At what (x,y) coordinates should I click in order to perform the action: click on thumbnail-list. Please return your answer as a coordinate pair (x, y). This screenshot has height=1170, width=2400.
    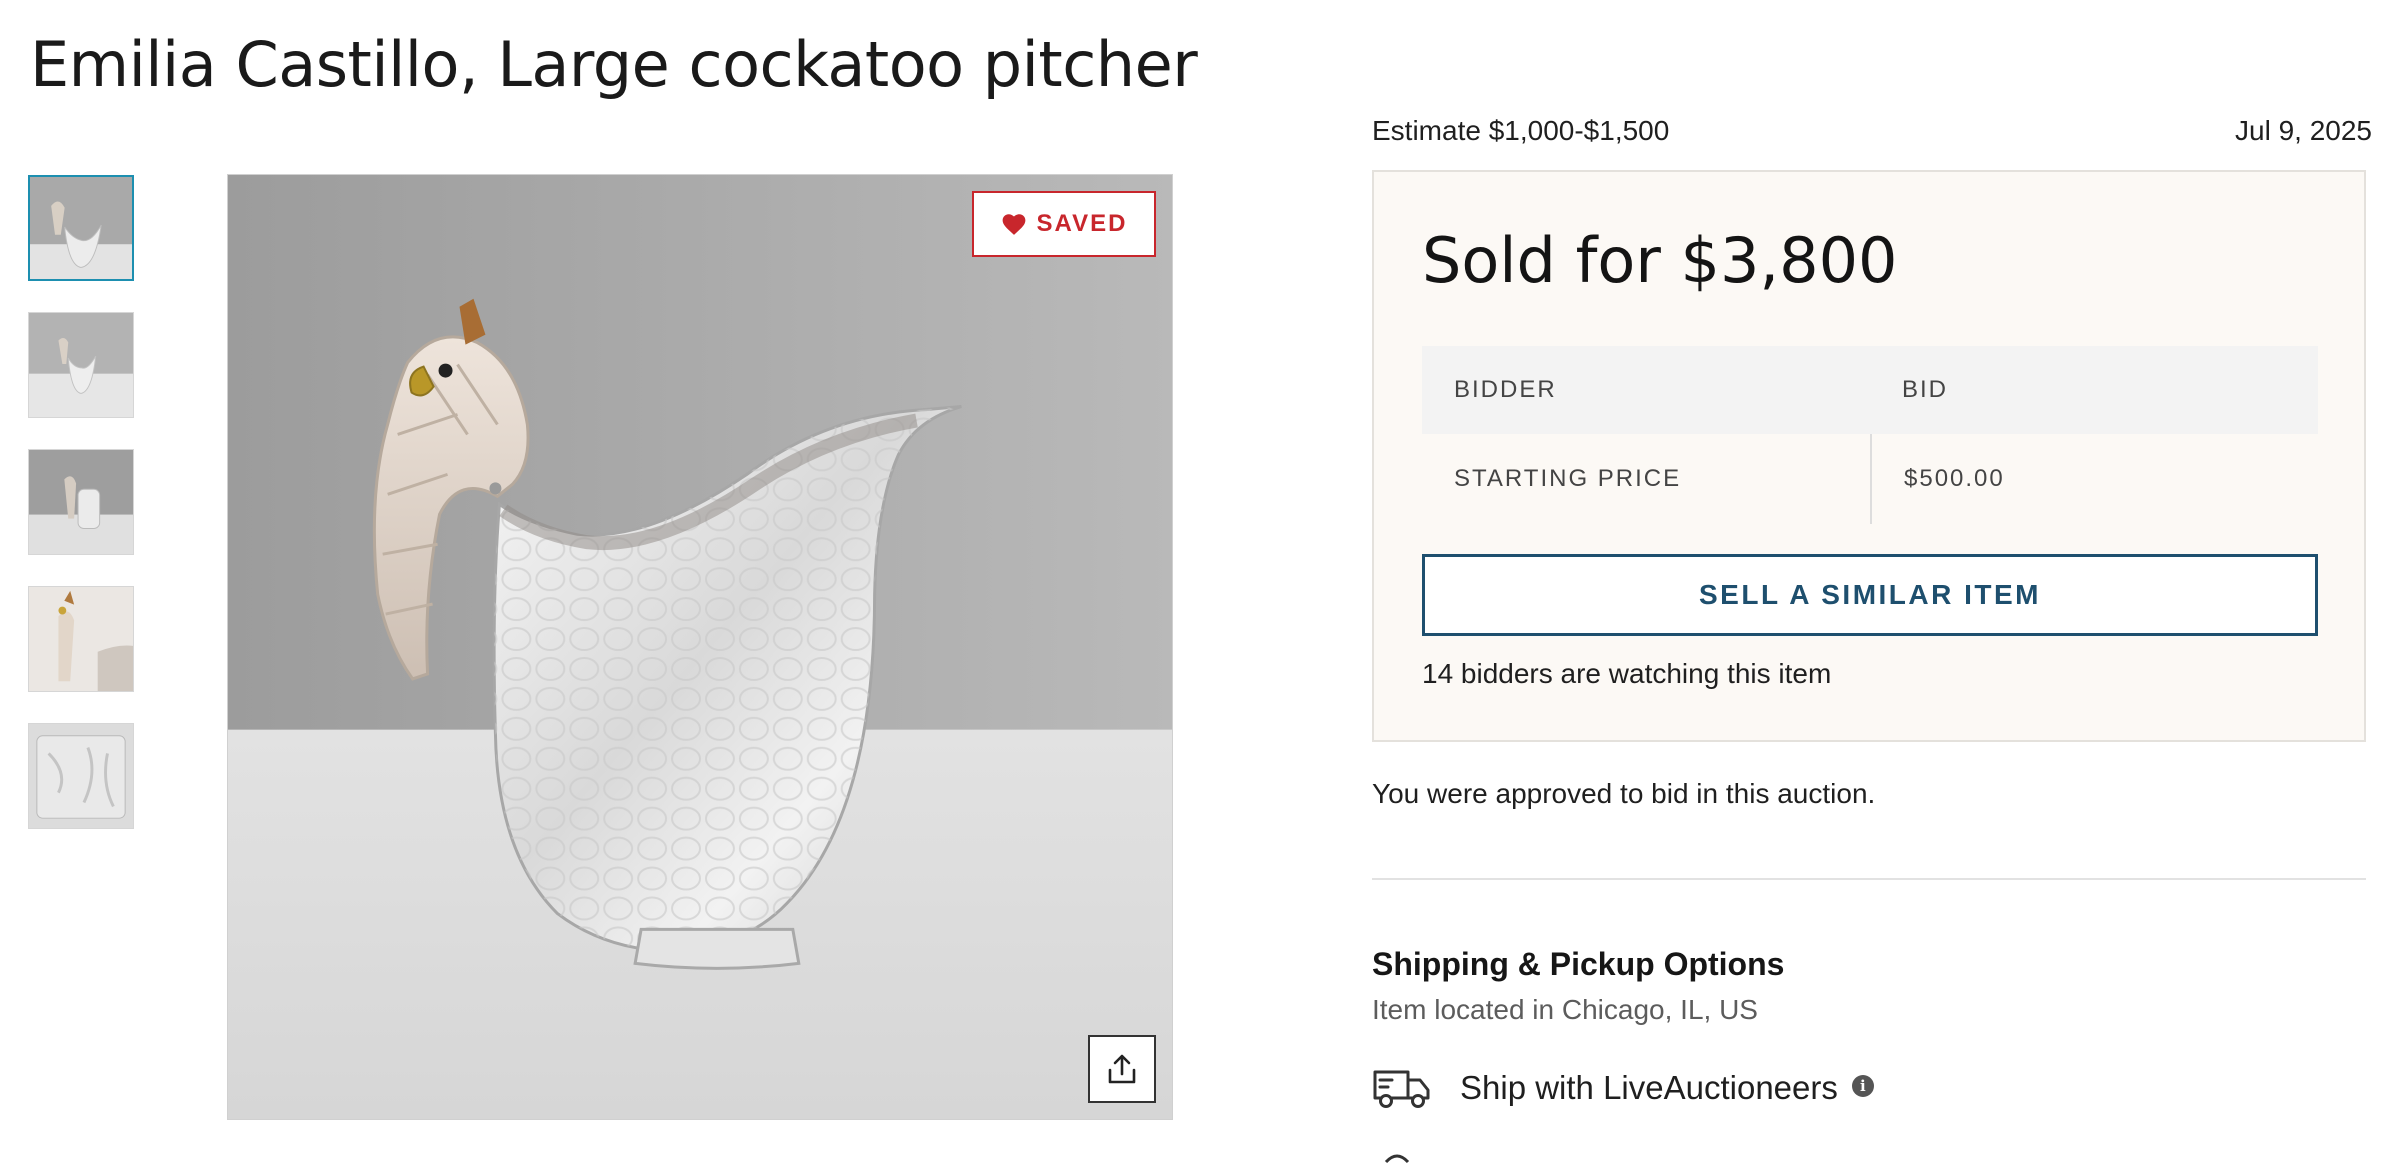
    Looking at the image, I should click on (82, 517).